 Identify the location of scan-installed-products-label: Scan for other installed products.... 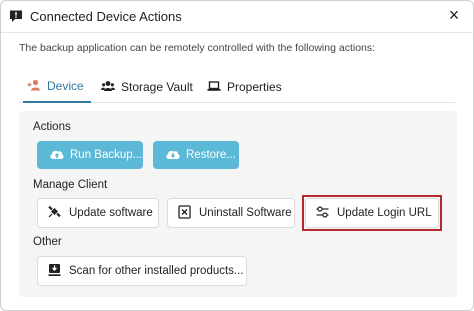
(156, 271).